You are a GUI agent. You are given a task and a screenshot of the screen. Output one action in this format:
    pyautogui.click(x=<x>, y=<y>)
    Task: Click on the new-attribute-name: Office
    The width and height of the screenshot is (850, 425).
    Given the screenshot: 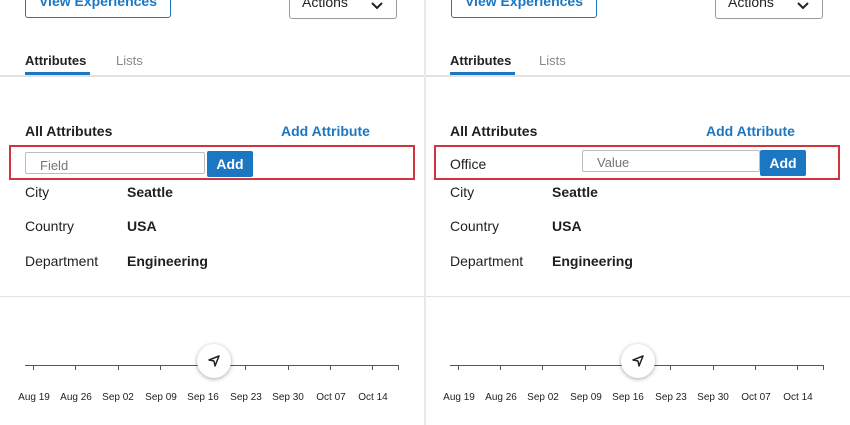 What is the action you would take?
    pyautogui.click(x=468, y=164)
    